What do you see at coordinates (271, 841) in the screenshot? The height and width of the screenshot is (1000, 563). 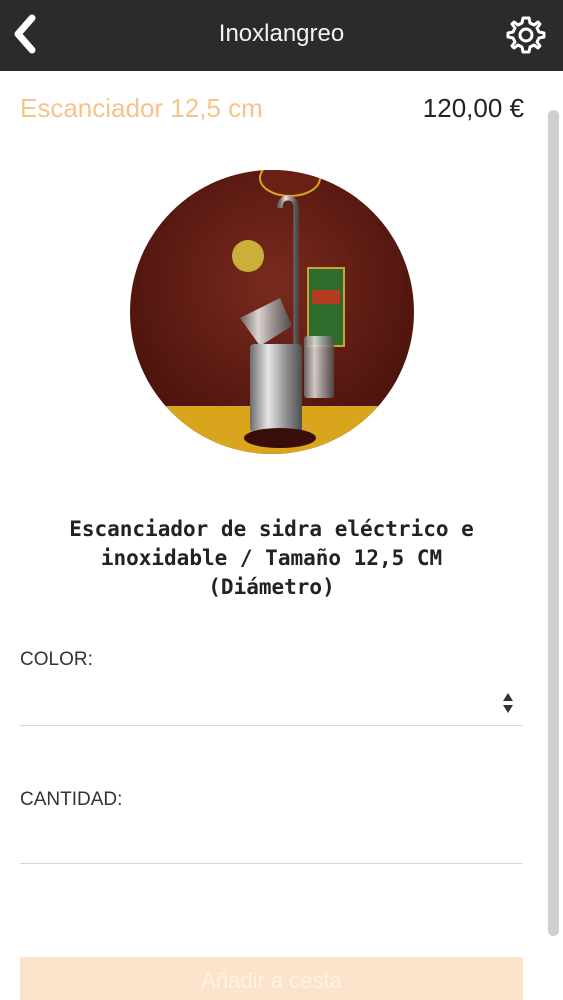 I see `quantity-input` at bounding box center [271, 841].